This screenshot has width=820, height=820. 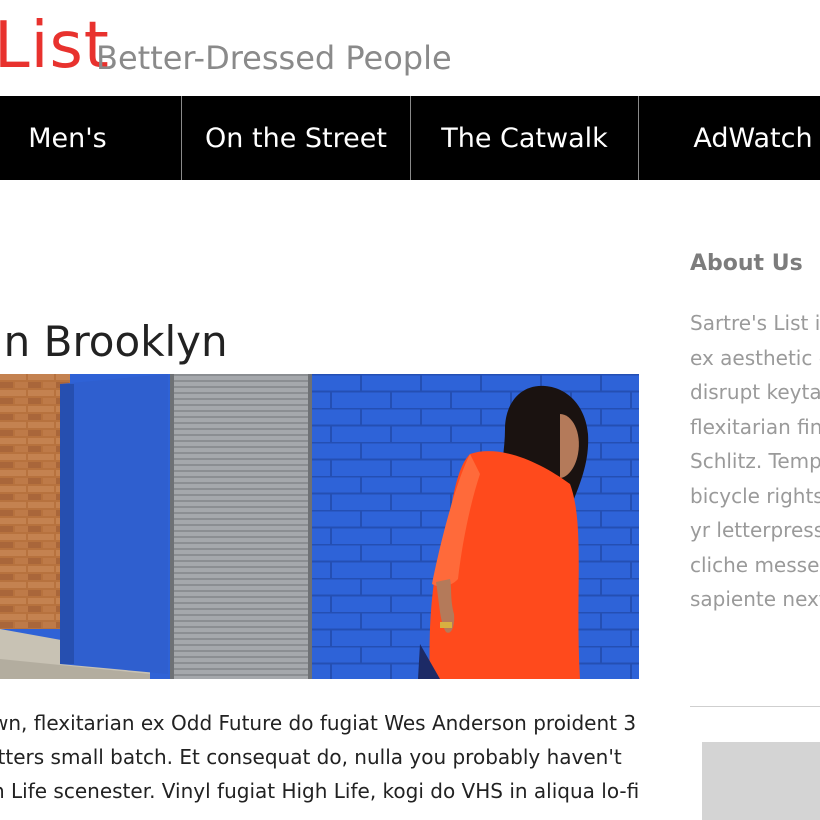 I want to click on sidebar-line: flexitarian fing, so click(x=755, y=426).